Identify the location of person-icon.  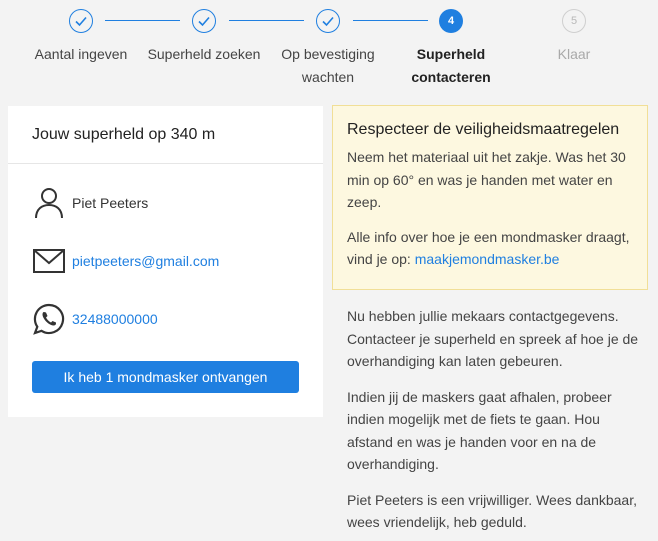
(49, 203).